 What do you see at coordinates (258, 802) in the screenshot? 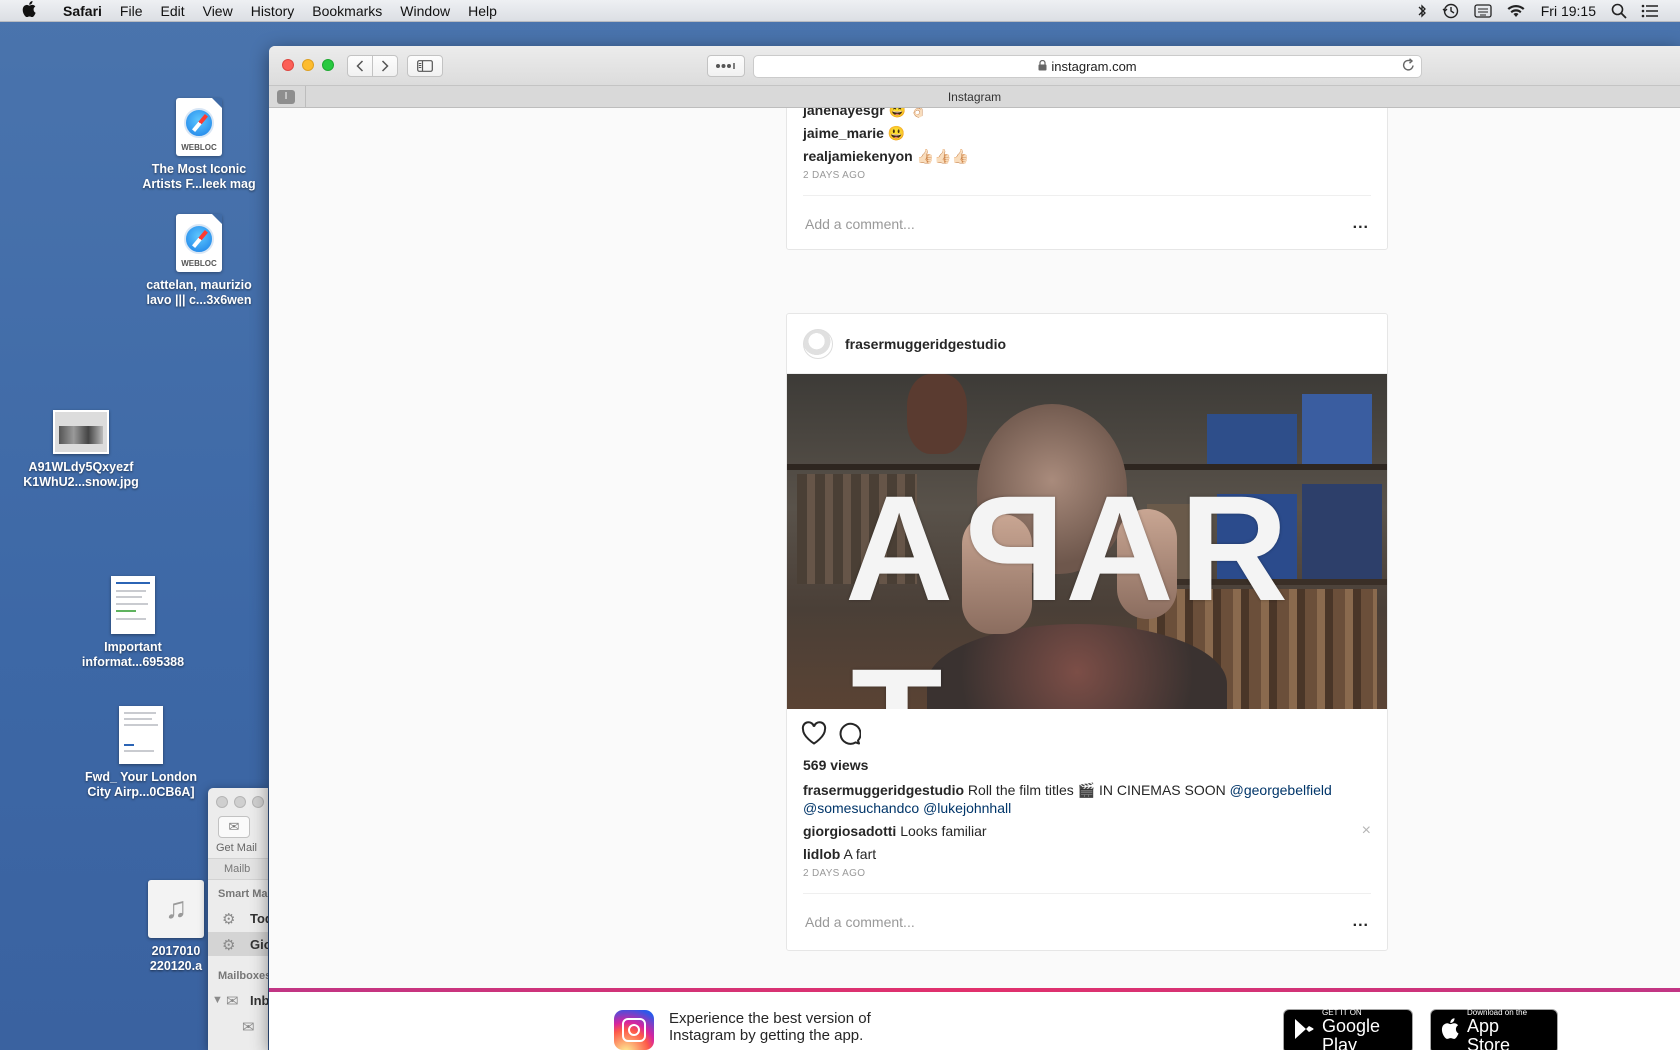
I see `mail-zoom-button` at bounding box center [258, 802].